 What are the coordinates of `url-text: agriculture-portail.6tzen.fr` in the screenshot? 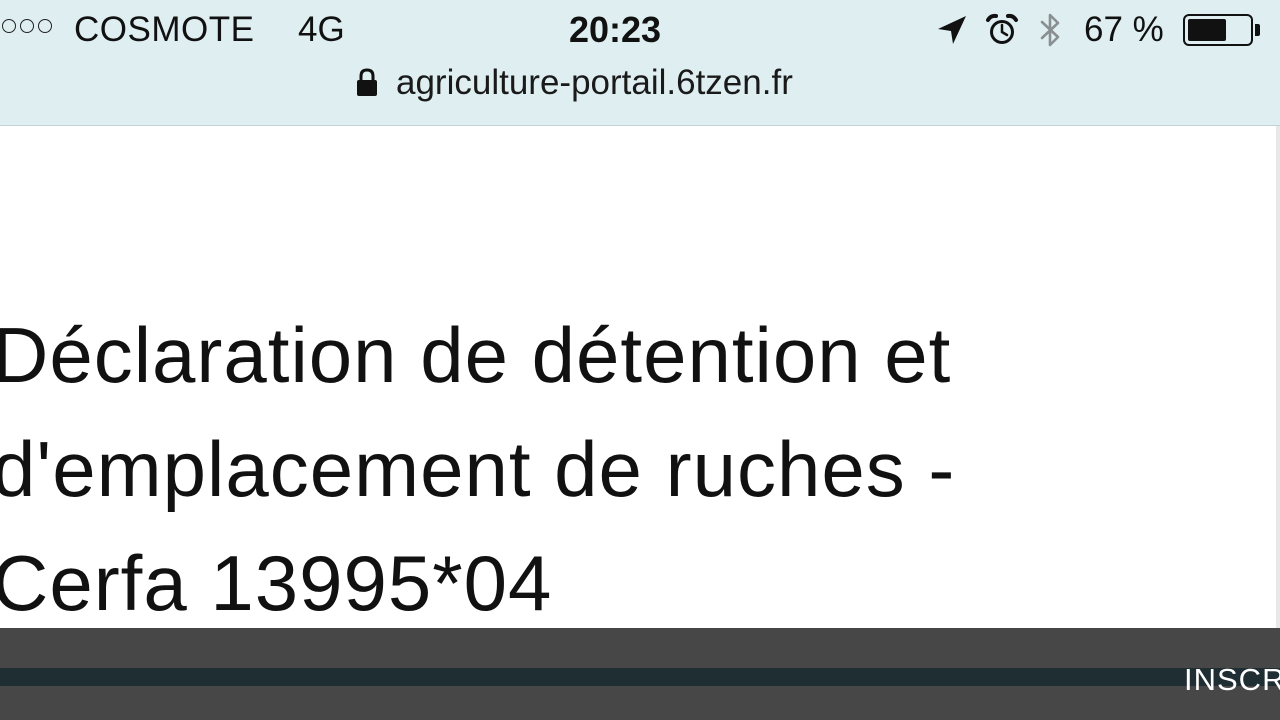 It's located at (594, 83).